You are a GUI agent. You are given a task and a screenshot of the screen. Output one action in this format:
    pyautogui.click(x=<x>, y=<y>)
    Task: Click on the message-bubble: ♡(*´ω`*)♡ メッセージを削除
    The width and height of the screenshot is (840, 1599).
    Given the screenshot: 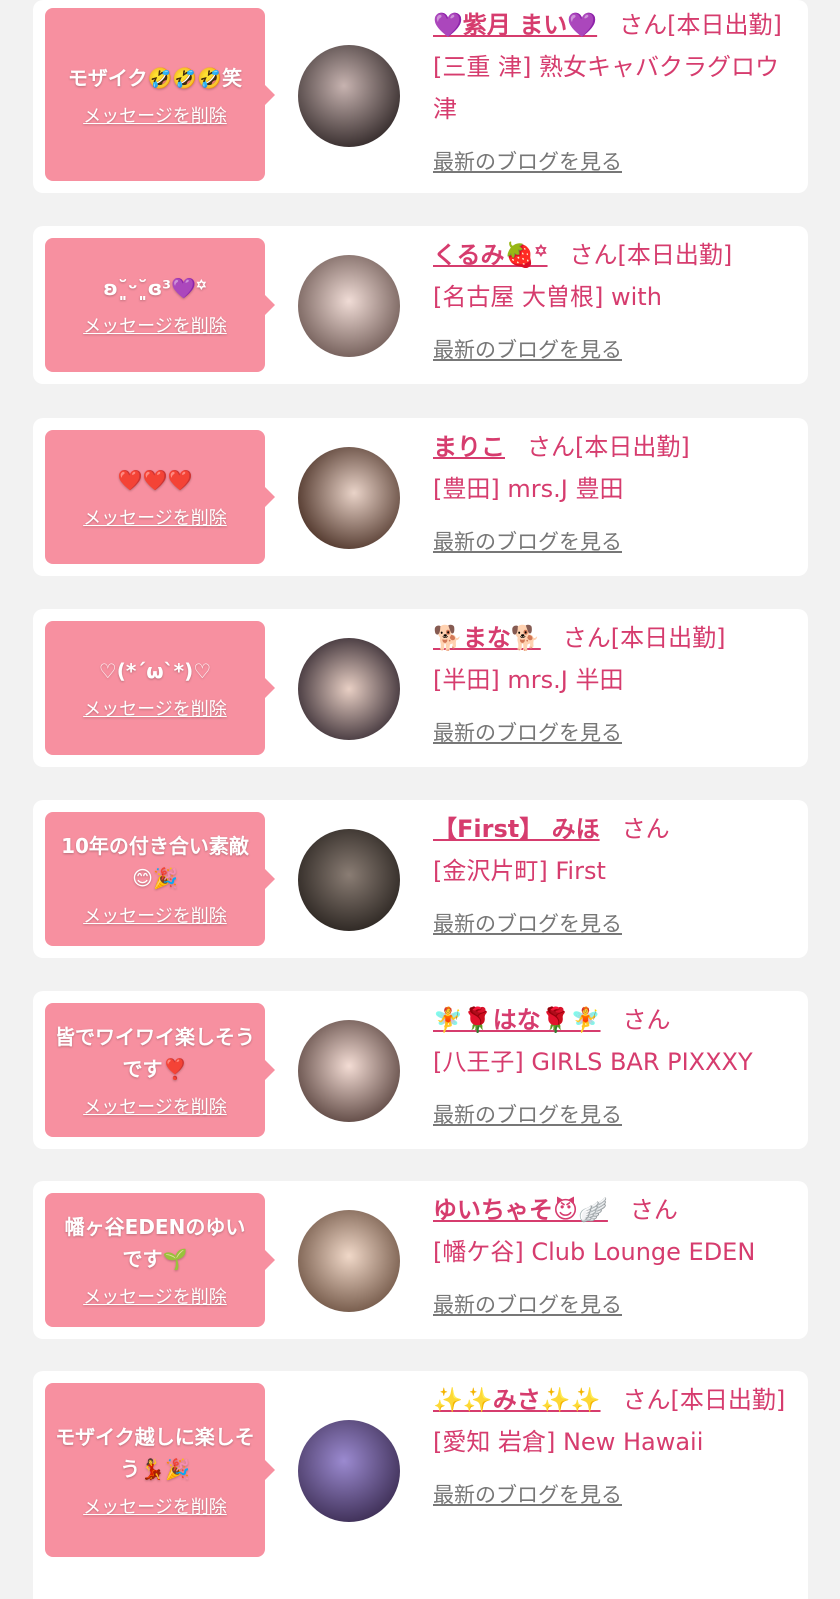 What is the action you would take?
    pyautogui.click(x=160, y=688)
    